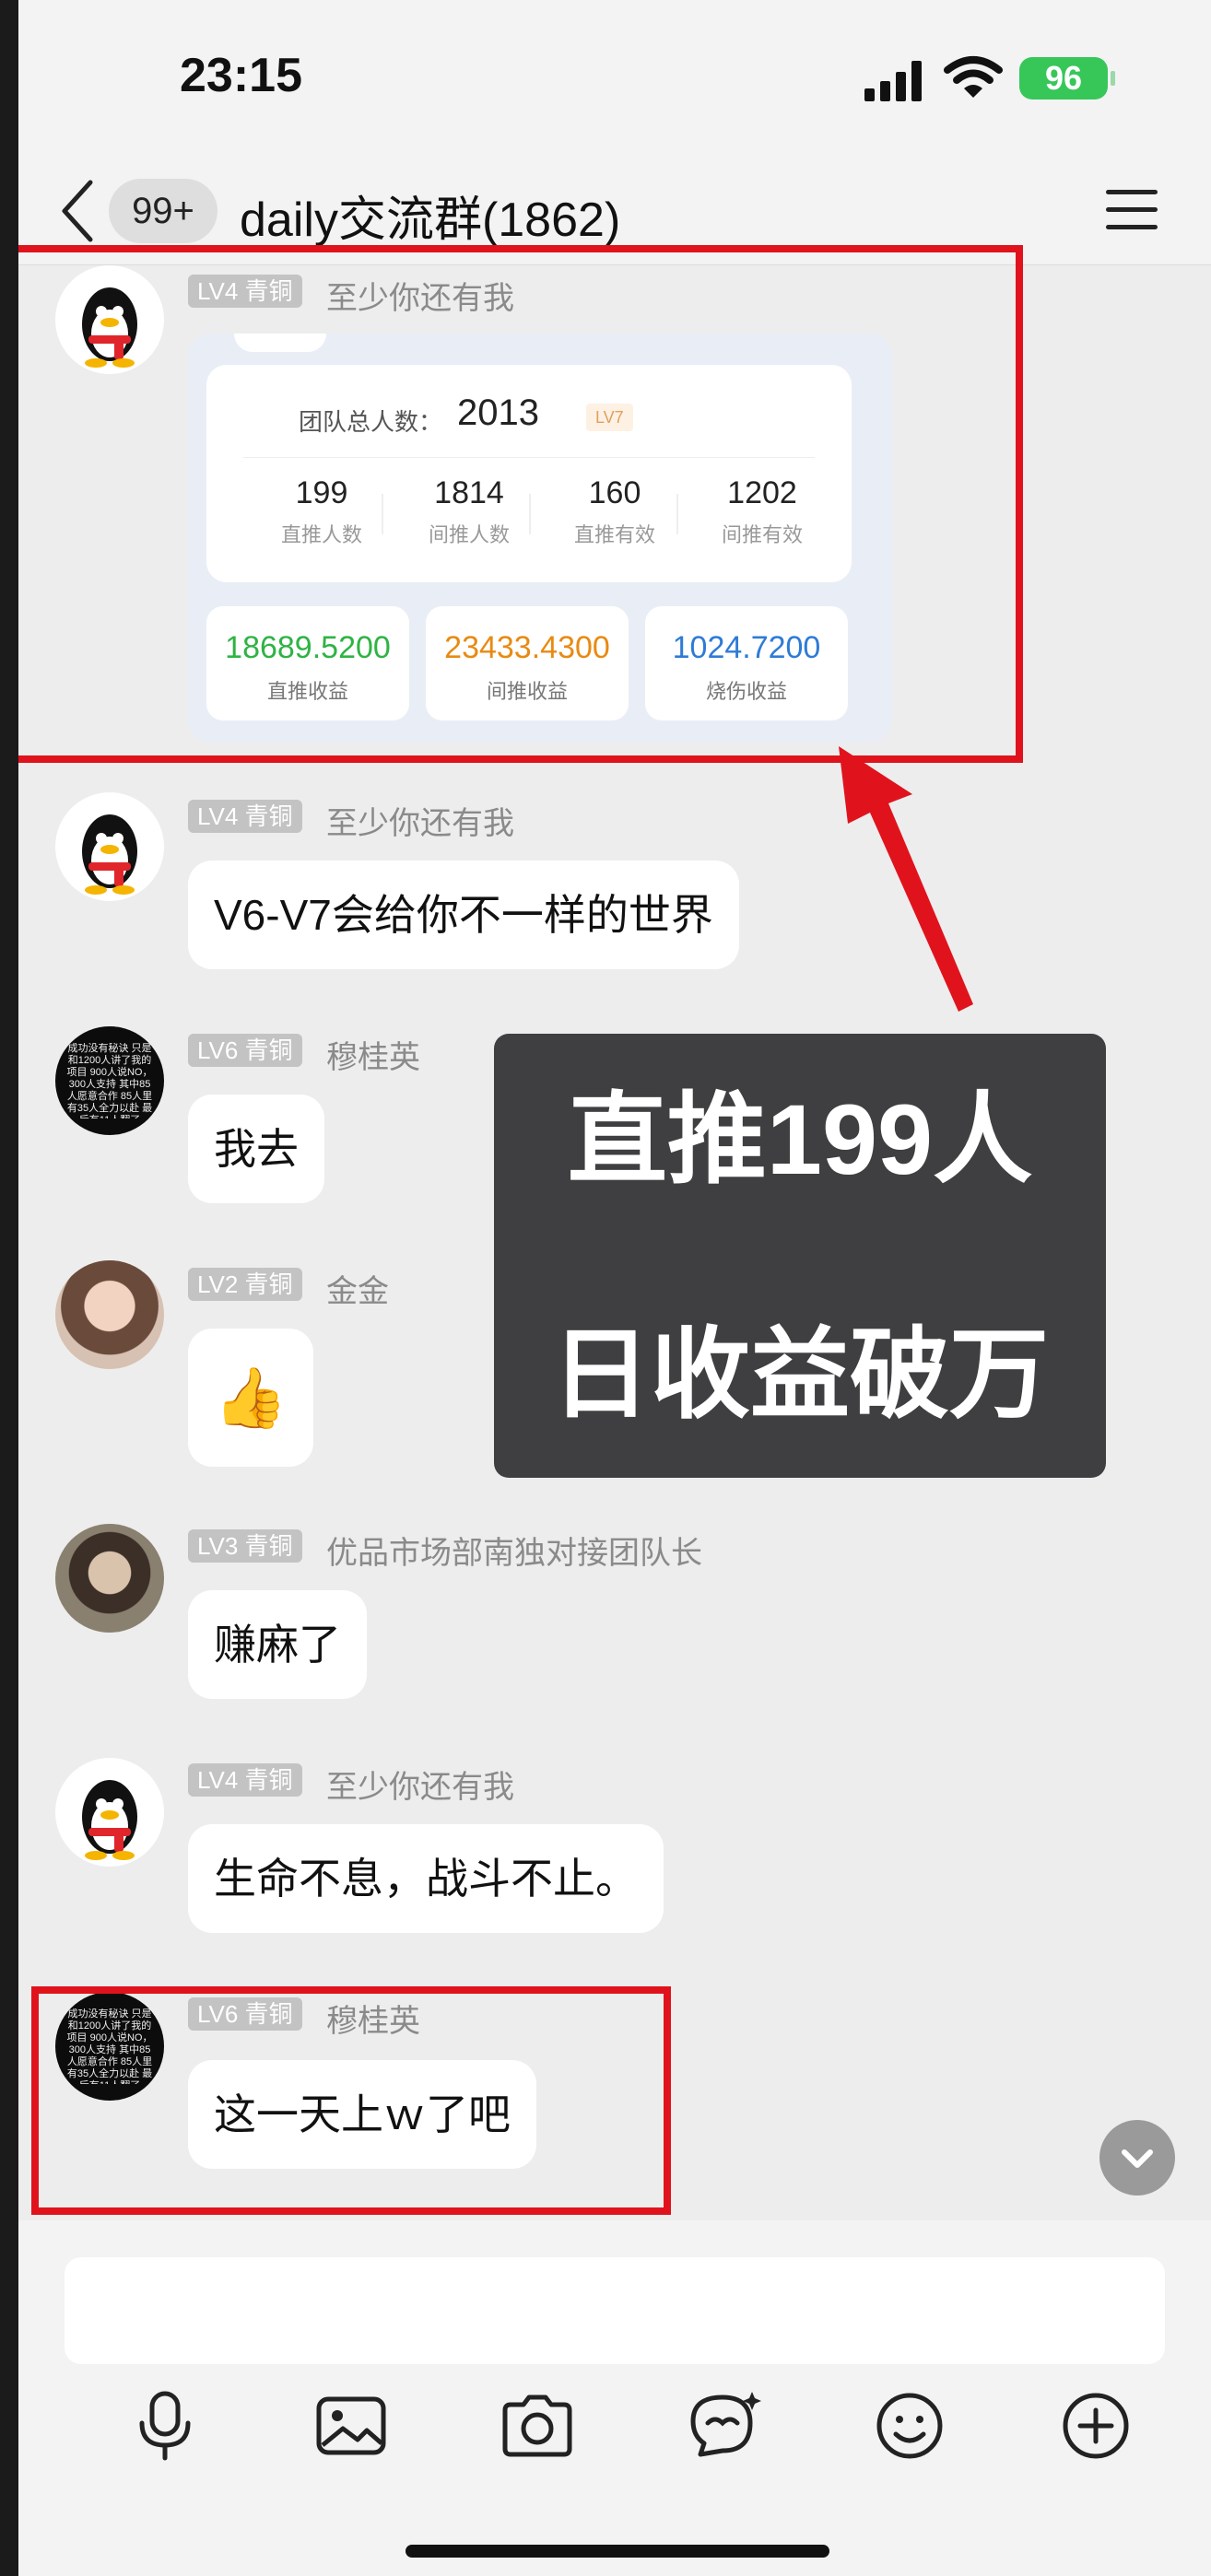 The width and height of the screenshot is (1211, 2576). Describe the element at coordinates (910, 2425) in the screenshot. I see `emoji-icon` at that location.